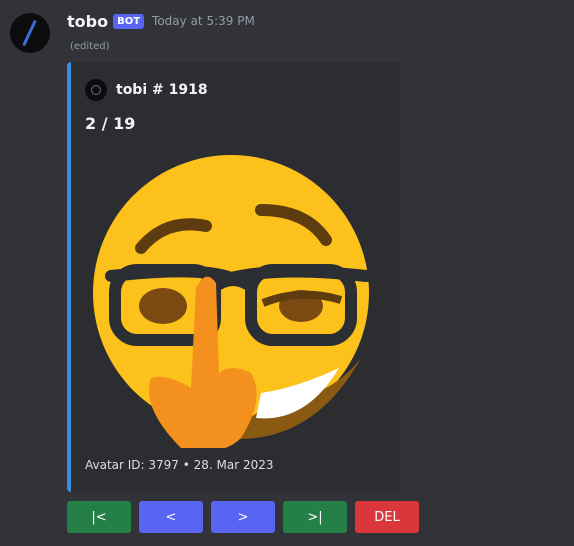 The height and width of the screenshot is (546, 574). I want to click on embed-author: tobi # 1918, so click(146, 90).